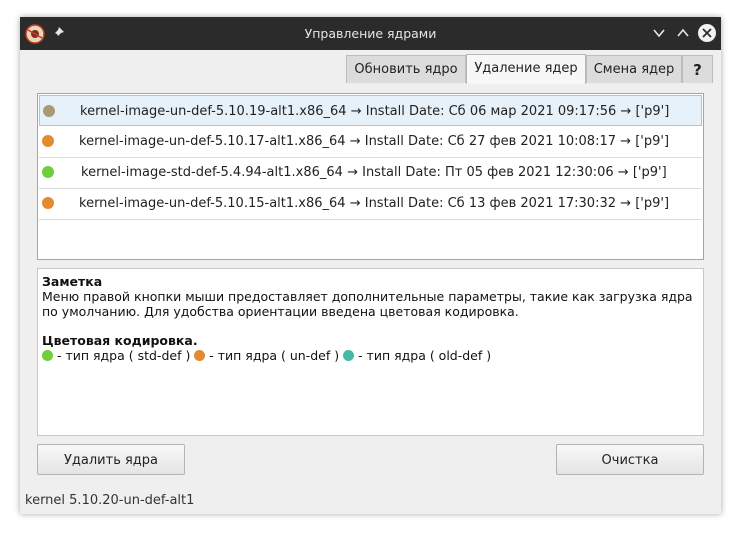  I want to click on clean-button: Очистка, so click(630, 459).